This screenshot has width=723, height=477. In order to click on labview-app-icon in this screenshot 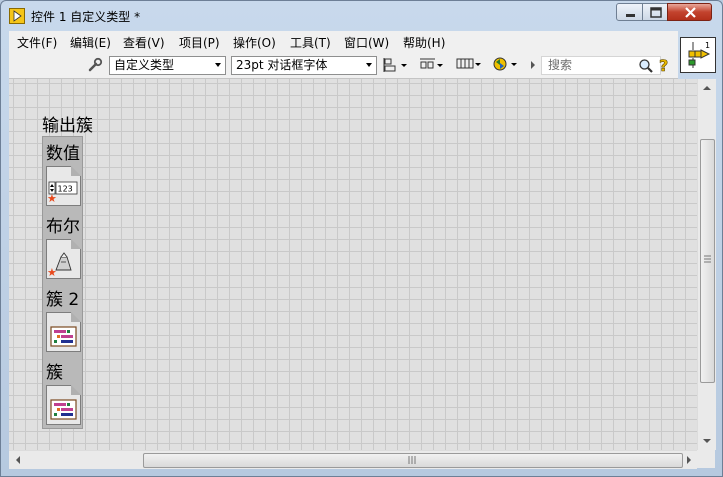, I will do `click(17, 16)`.